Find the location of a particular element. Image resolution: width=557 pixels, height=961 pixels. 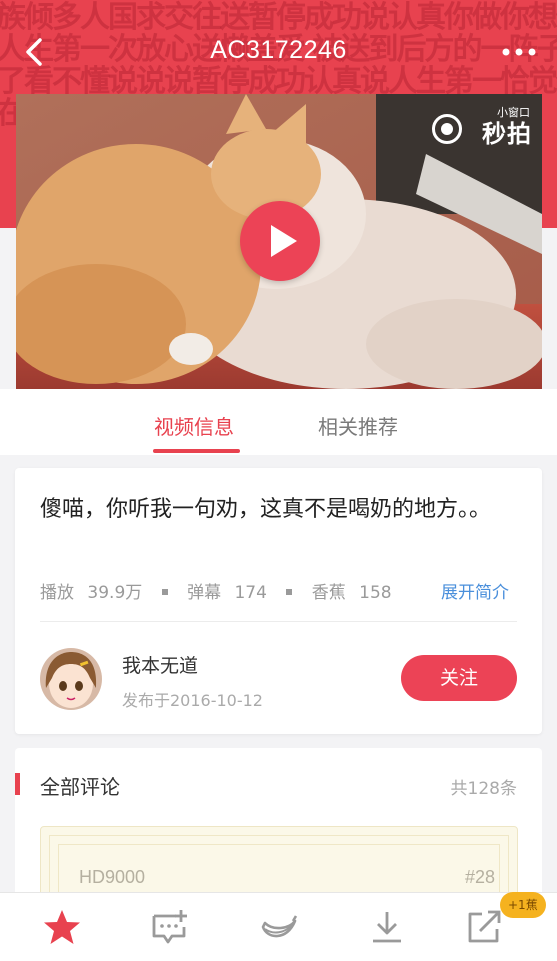

avatar-image is located at coordinates (71, 679).